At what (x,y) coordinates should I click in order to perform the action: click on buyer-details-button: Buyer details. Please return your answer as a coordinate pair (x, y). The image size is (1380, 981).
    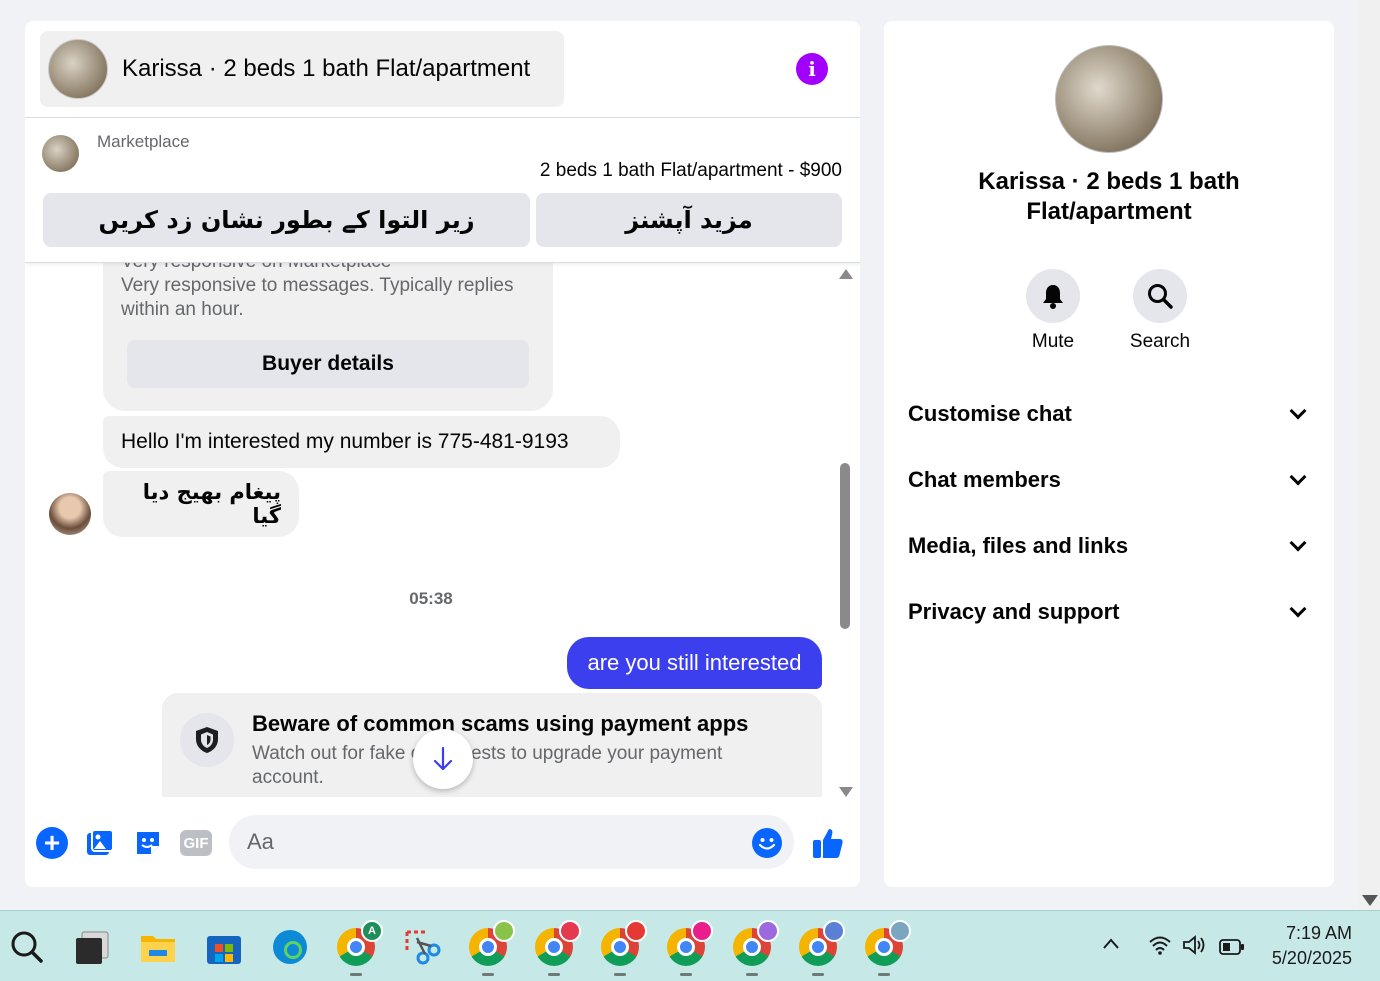
    Looking at the image, I should click on (328, 364).